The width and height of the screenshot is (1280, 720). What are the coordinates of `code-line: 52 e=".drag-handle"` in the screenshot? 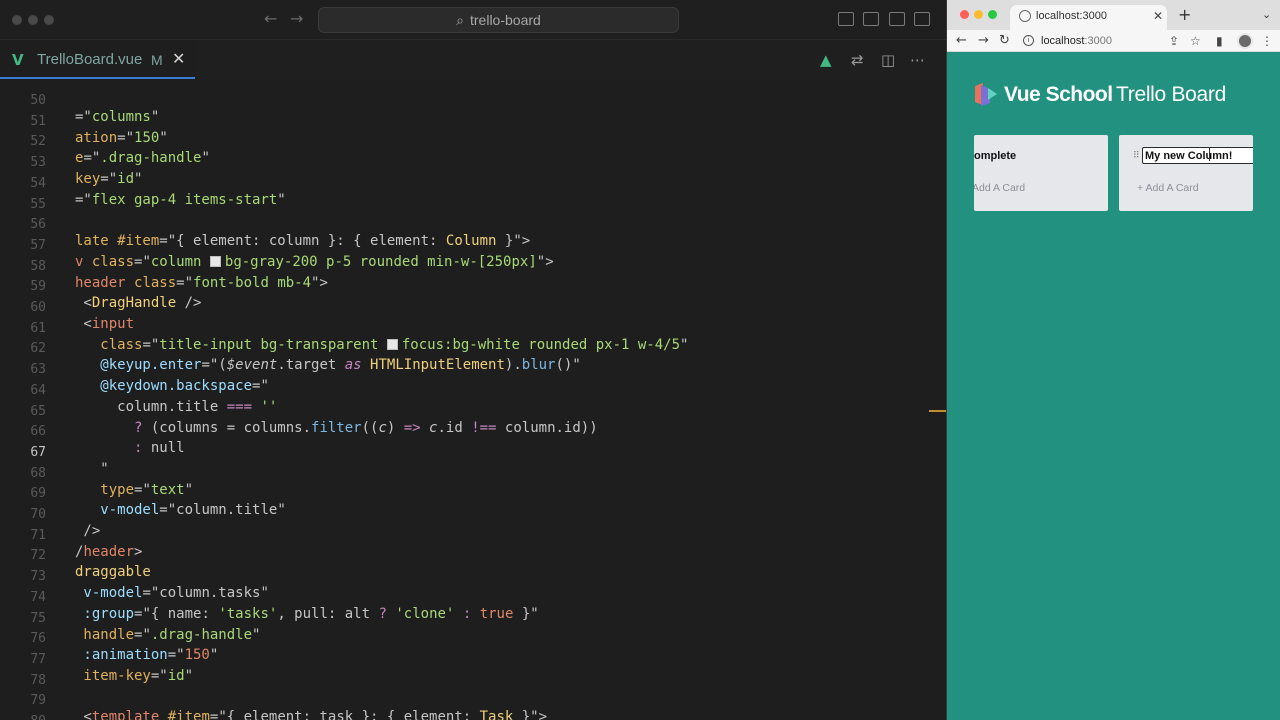 It's located at (465, 141).